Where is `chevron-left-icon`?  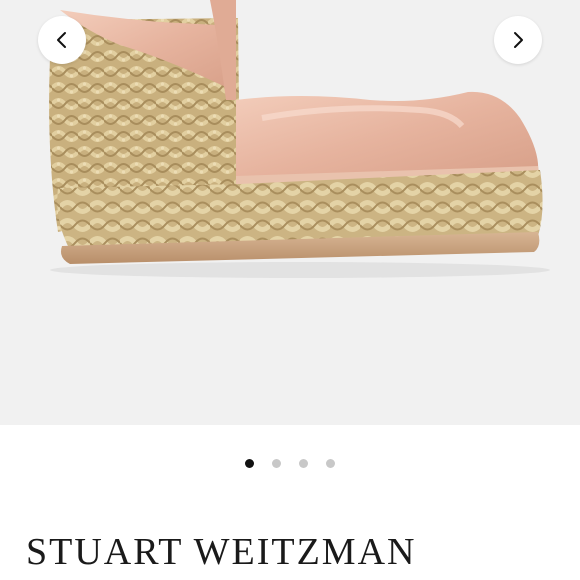 chevron-left-icon is located at coordinates (61, 40).